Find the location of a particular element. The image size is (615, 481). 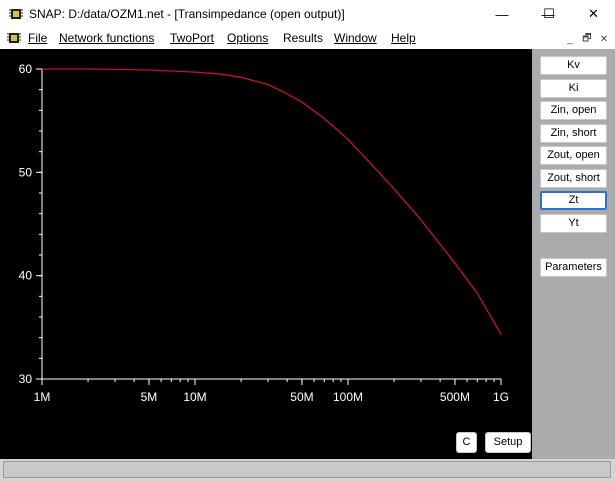

mdi-restore-button: 🗗 is located at coordinates (587, 39).